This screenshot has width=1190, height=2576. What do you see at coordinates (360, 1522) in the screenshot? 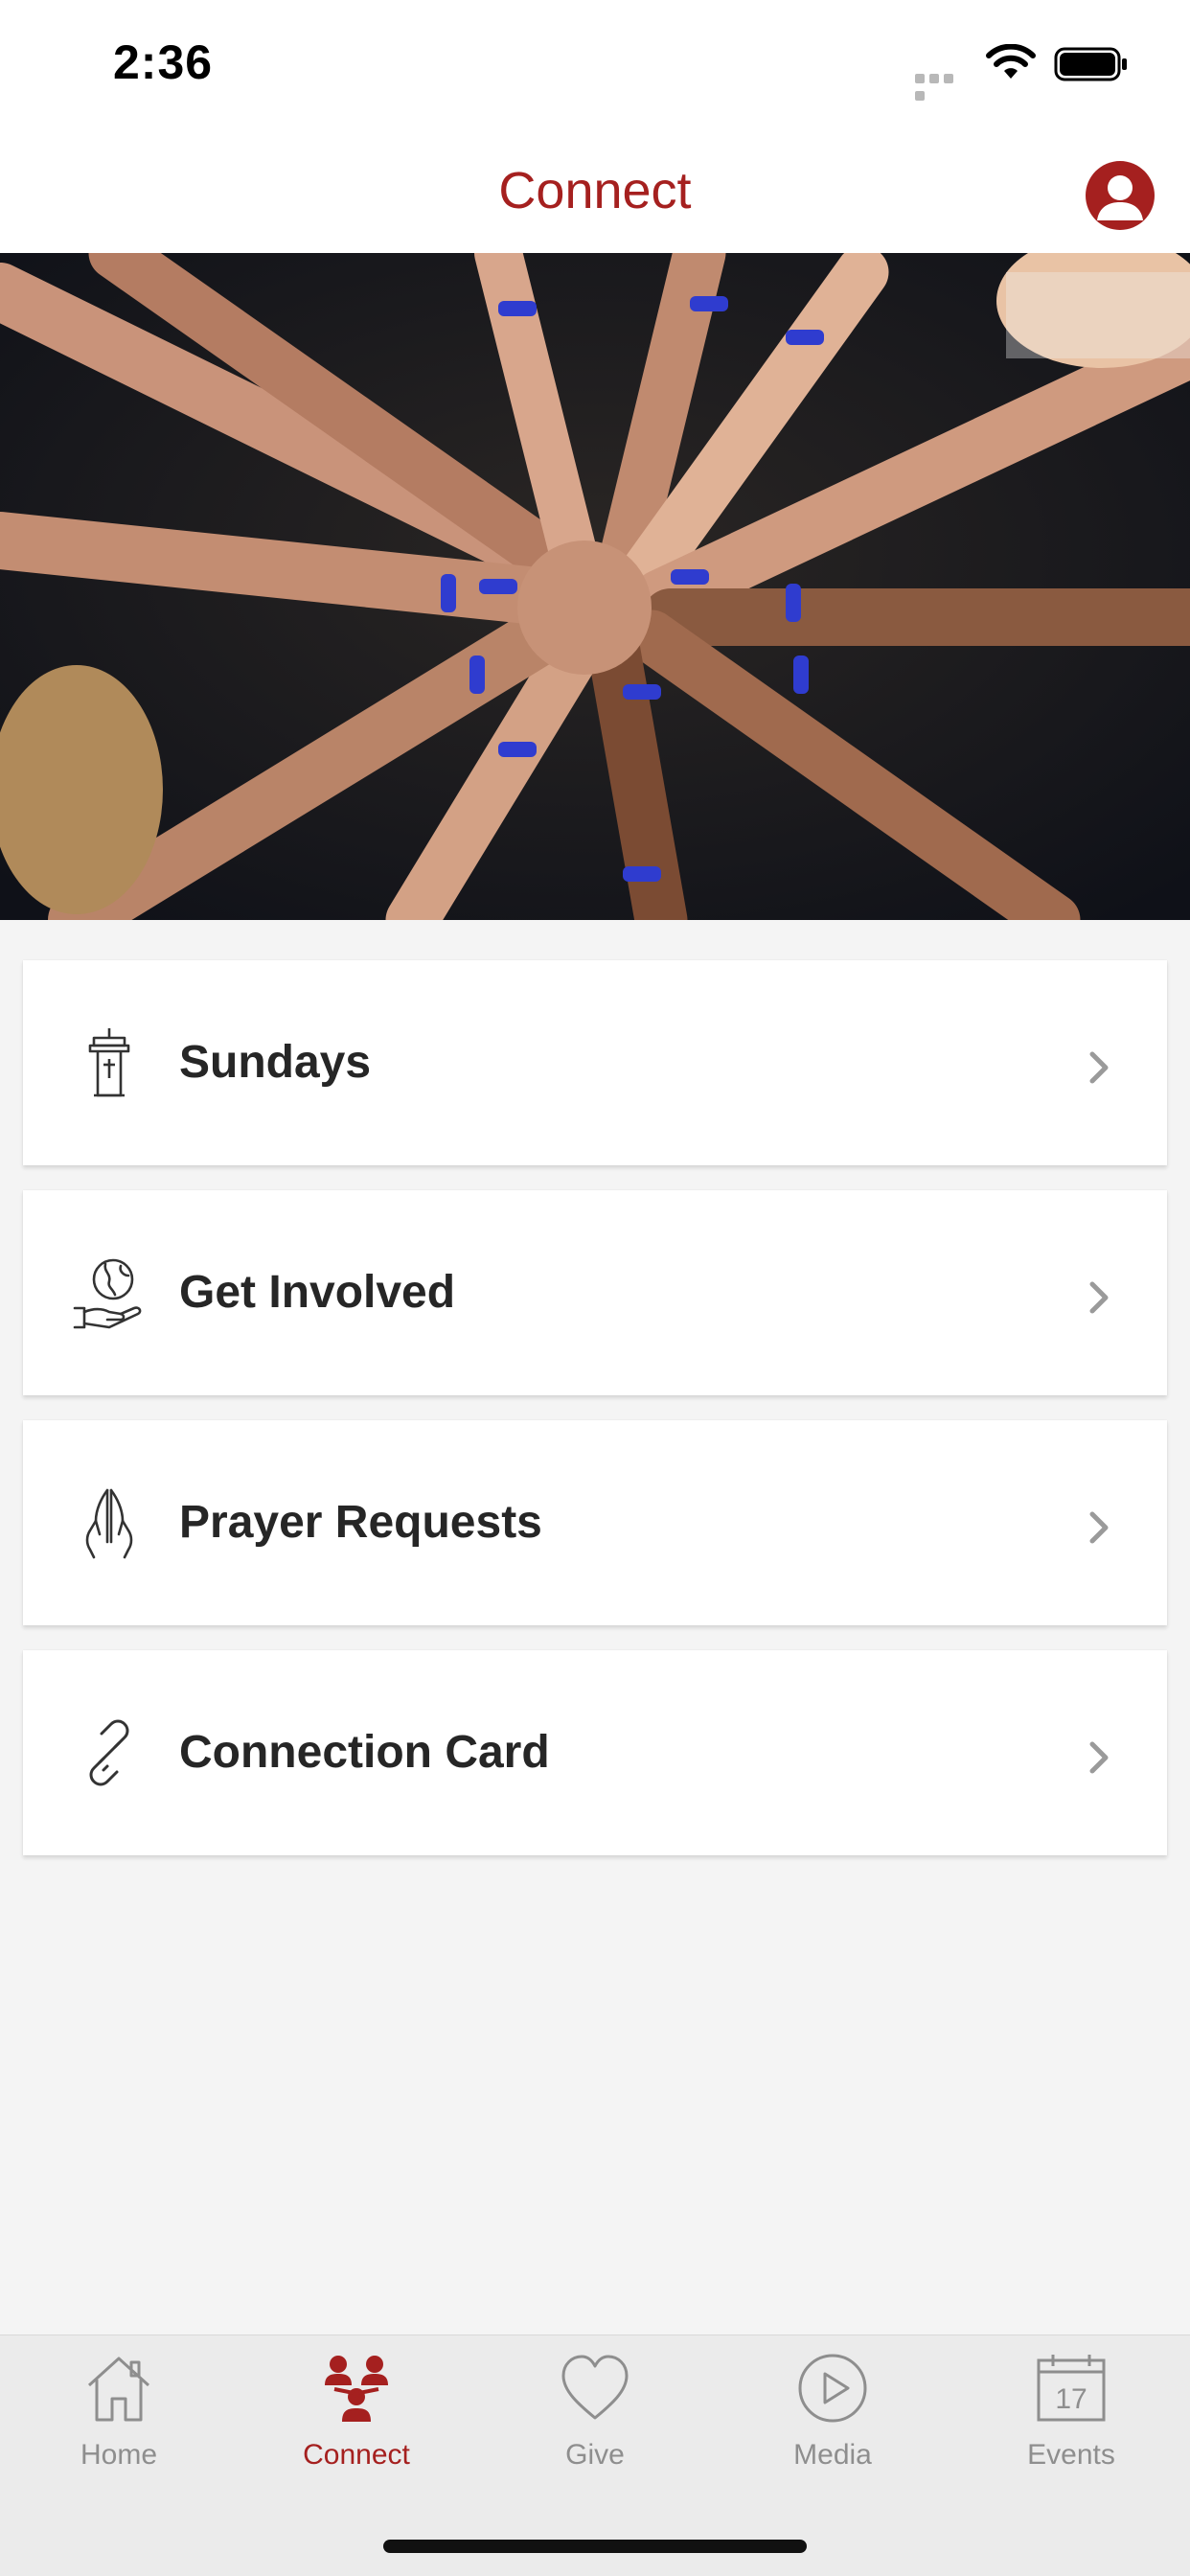
I see `menu-item-label: Prayer Requests` at bounding box center [360, 1522].